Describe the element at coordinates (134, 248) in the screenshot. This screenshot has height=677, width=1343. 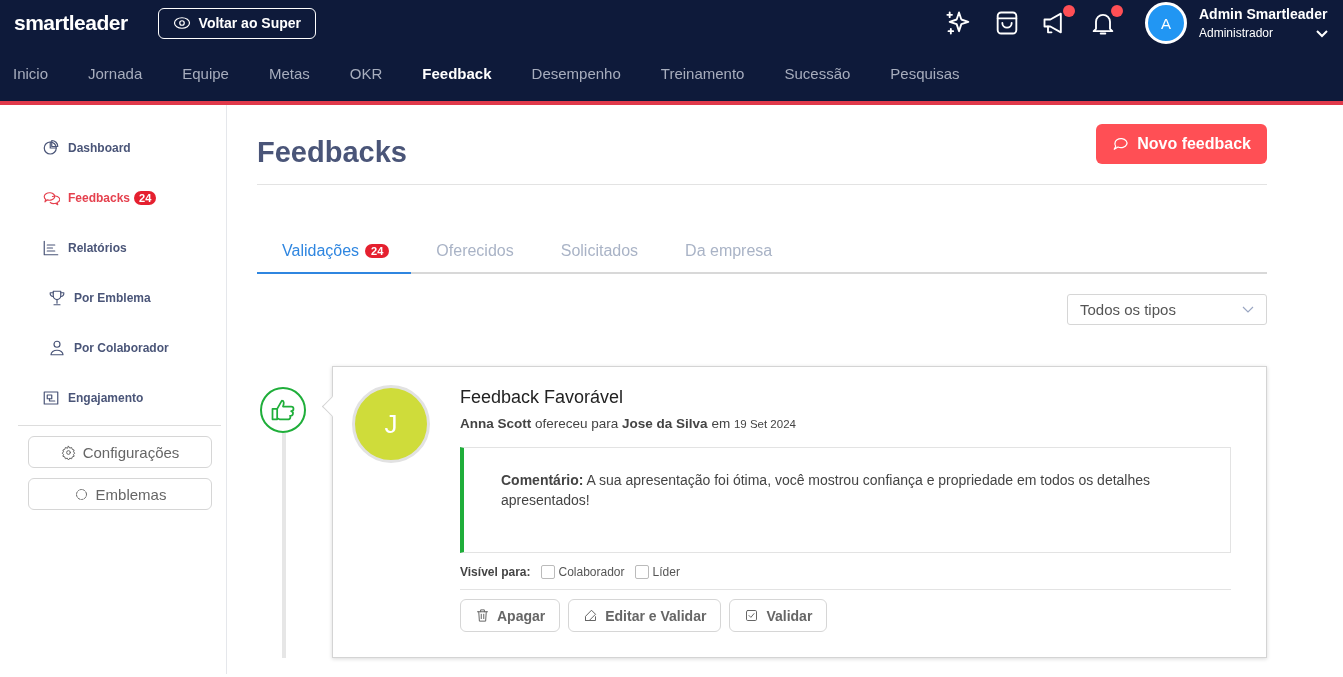
I see `sidebar-item: Relatórios` at that location.